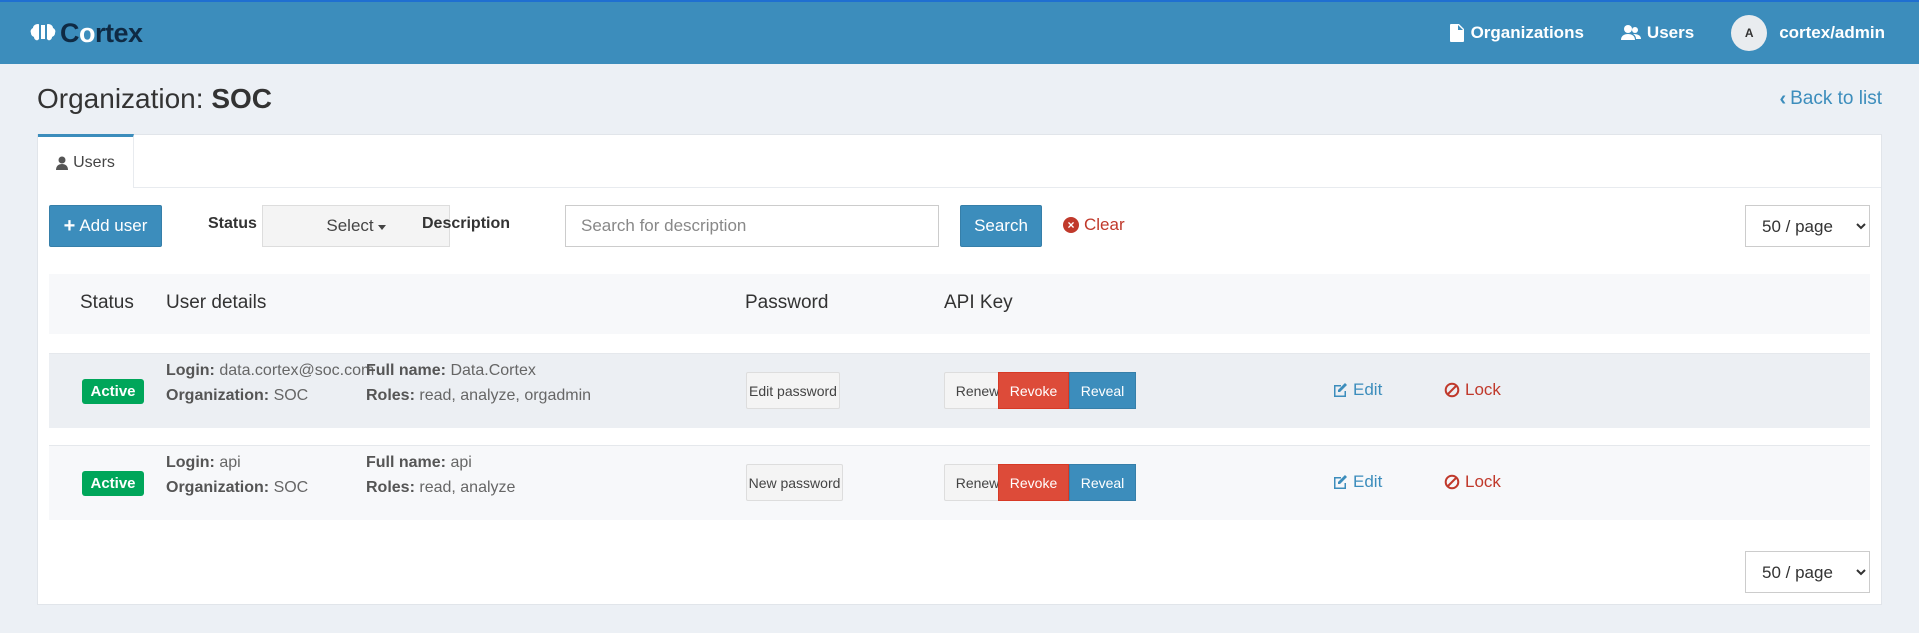 The width and height of the screenshot is (1919, 633). I want to click on fullname-value: api, so click(461, 462).